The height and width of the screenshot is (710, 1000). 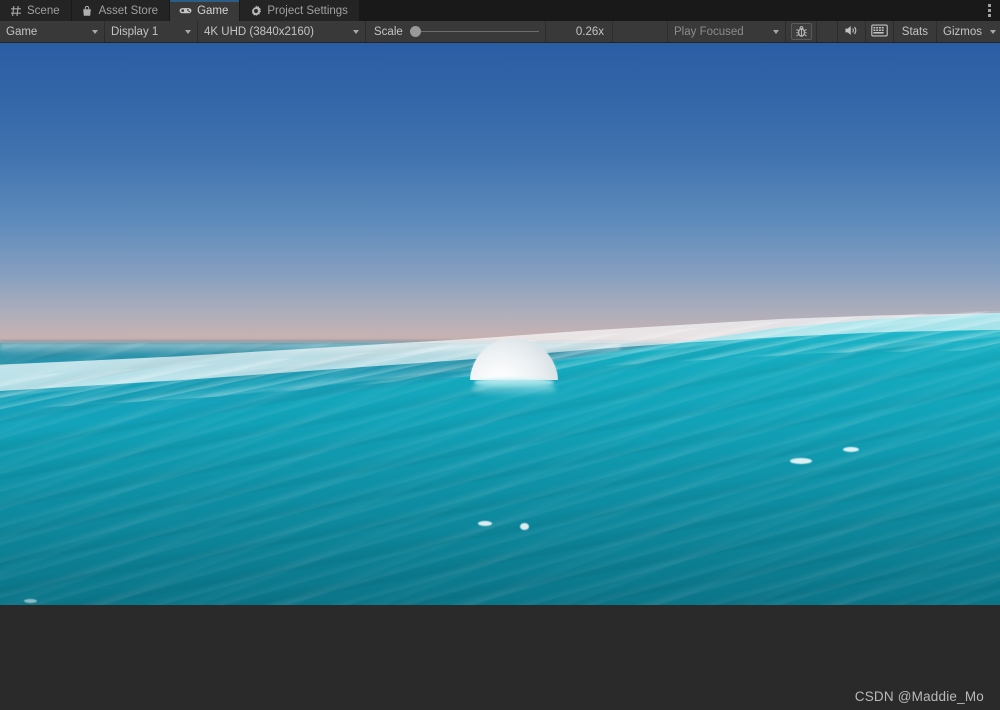 I want to click on display-dropdown: Display 1, so click(x=151, y=31).